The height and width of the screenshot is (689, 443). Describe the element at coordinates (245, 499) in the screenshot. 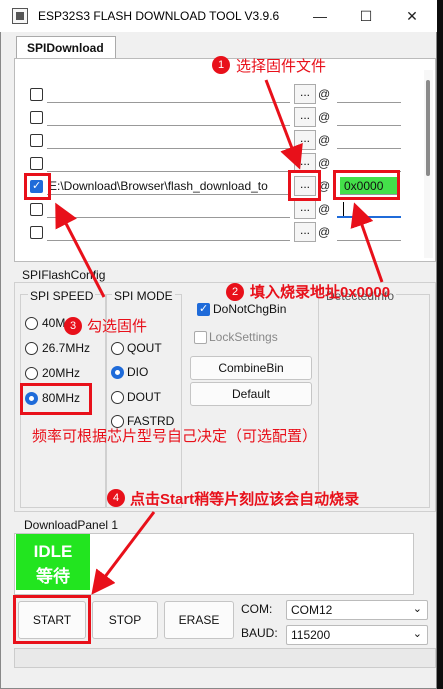

I see `annotation-text-4: 点击Start稍等片刻应该会自动烧录` at that location.